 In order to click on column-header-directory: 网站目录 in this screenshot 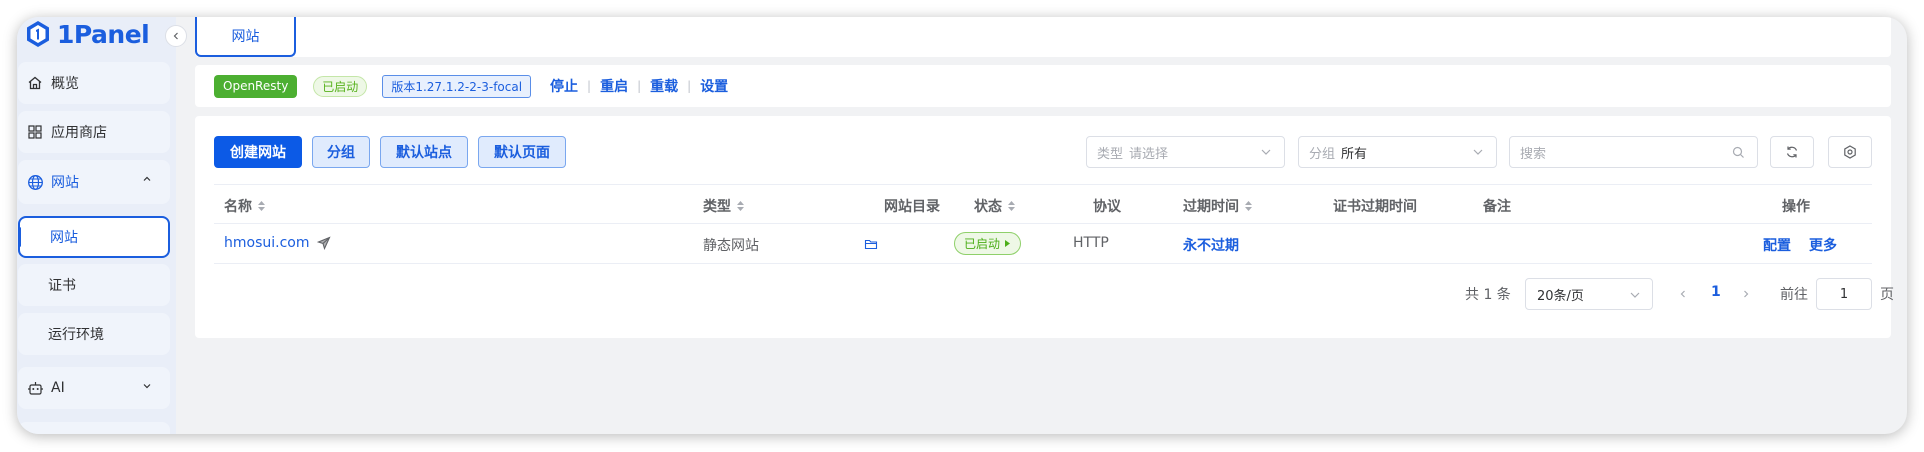, I will do `click(912, 206)`.